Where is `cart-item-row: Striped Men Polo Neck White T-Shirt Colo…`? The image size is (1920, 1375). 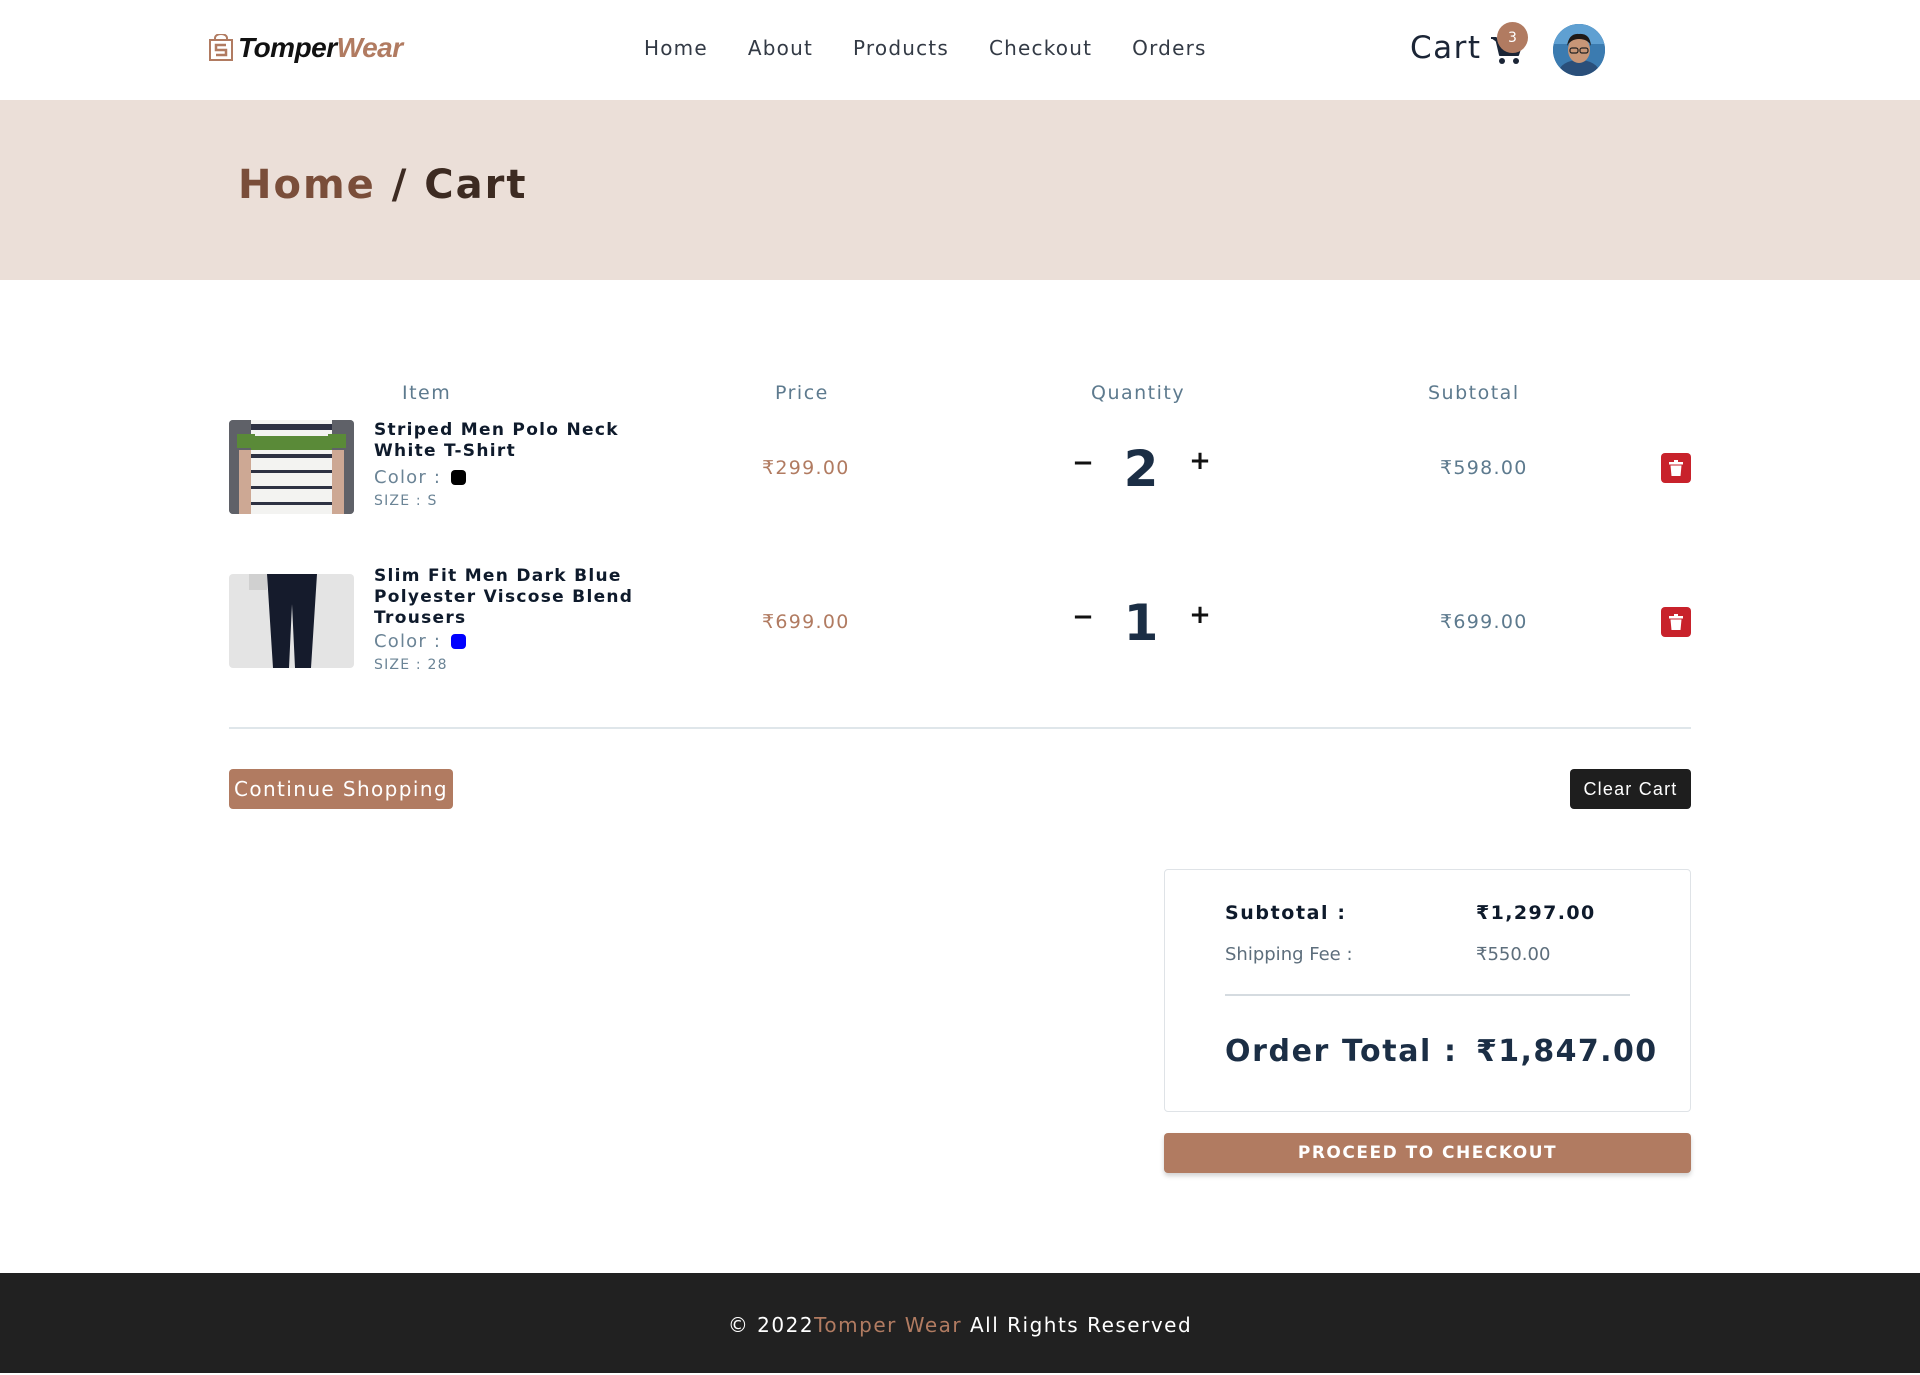
cart-item-row: Striped Men Polo Neck White T-Shirt Colo… is located at coordinates (960, 470).